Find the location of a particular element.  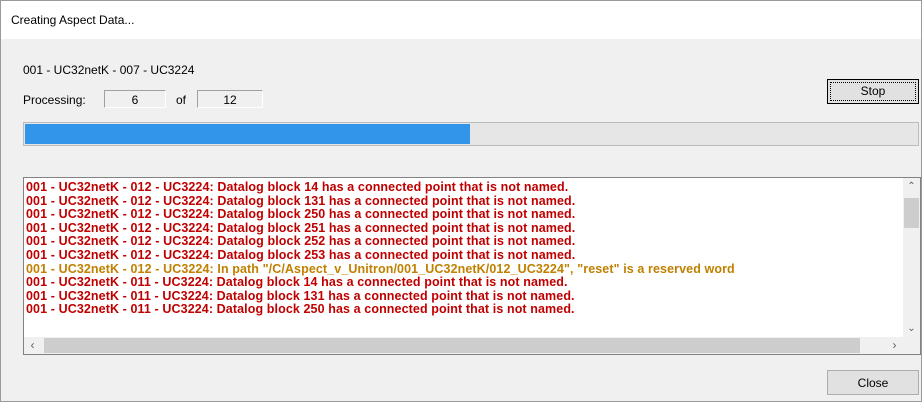

scroll-down-icon: ⌄ is located at coordinates (911, 328).